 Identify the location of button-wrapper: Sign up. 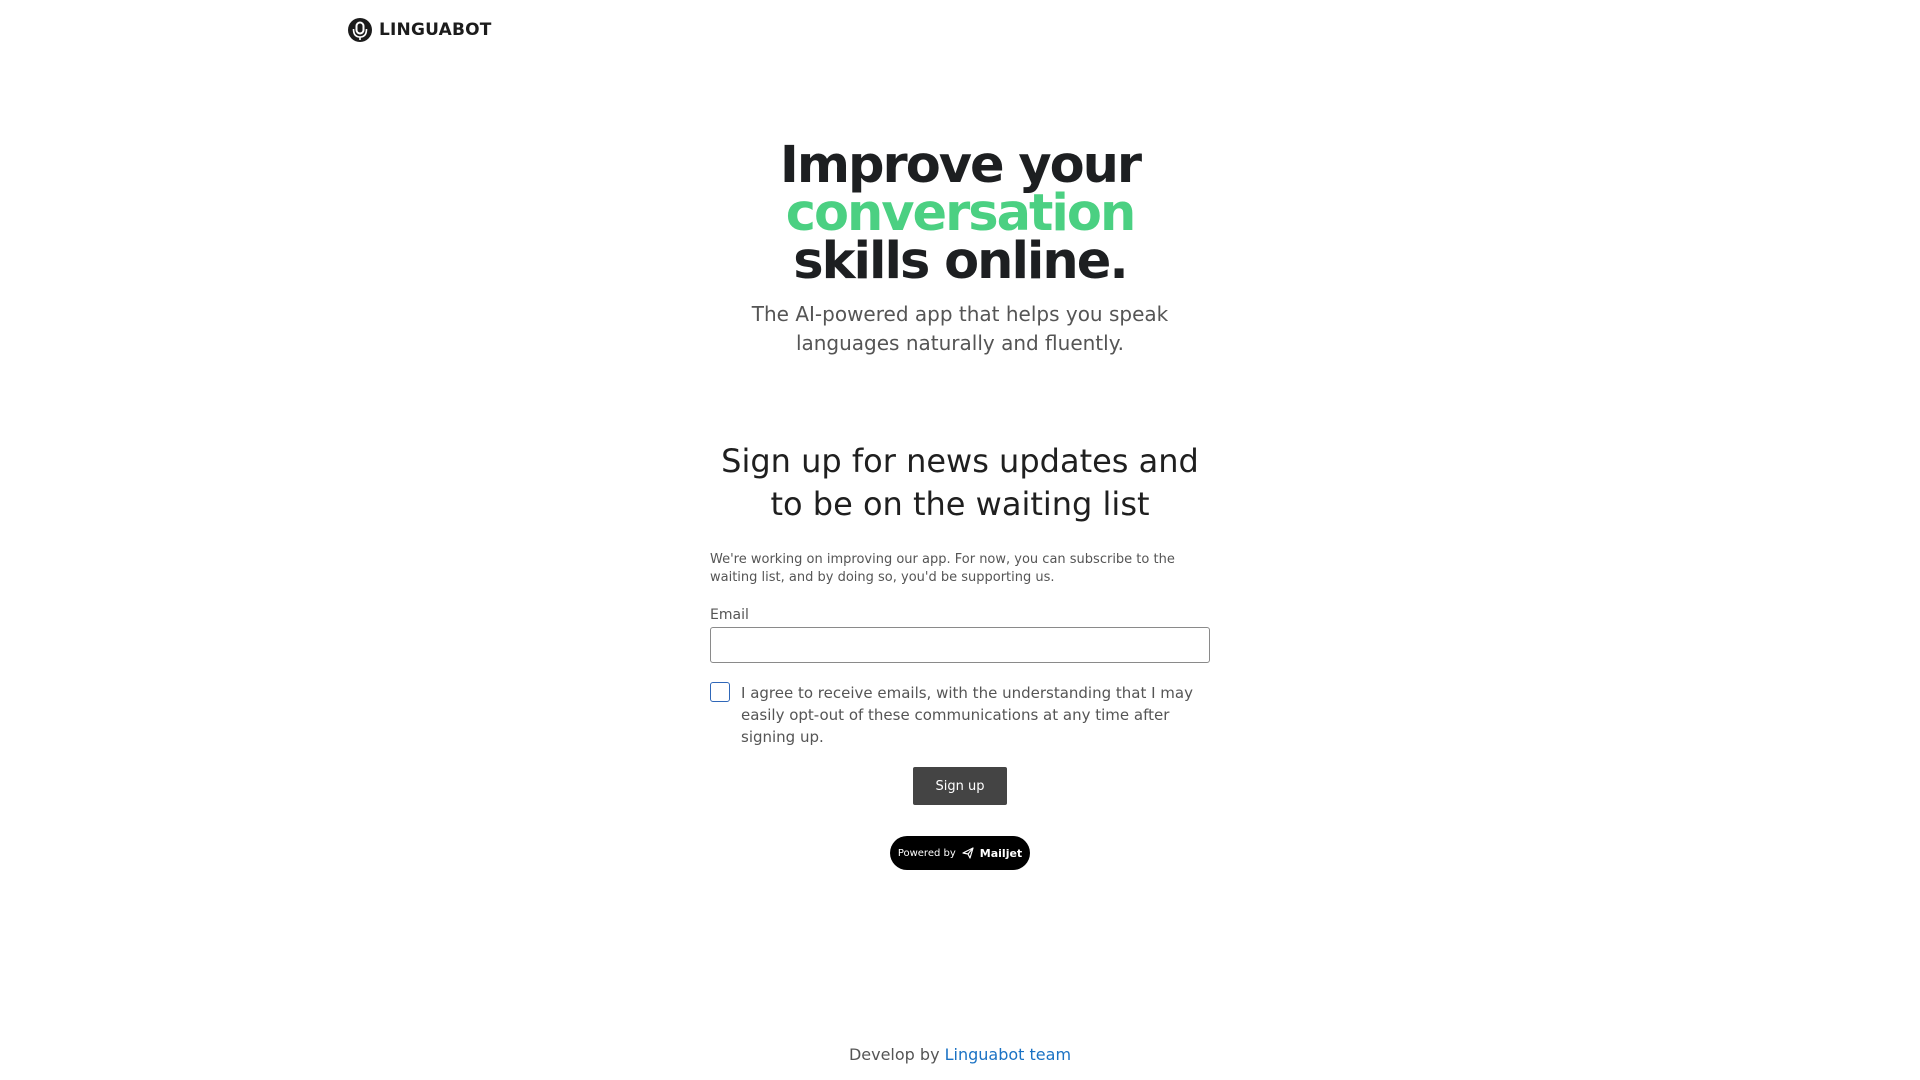
(960, 786).